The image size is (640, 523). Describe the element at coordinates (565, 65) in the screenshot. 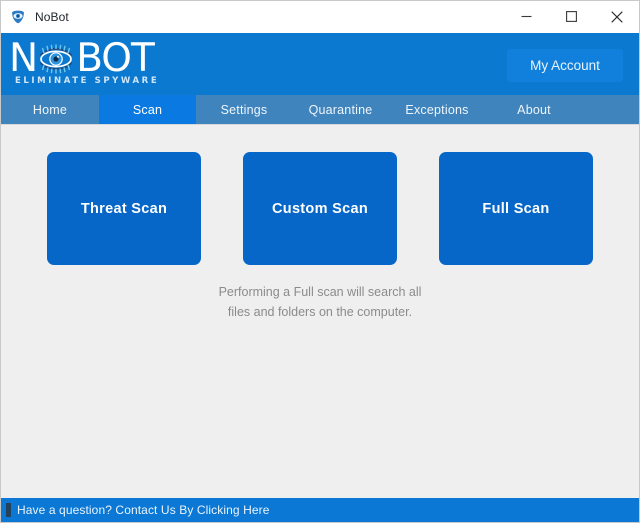

I see `my-account-button: My Account` at that location.